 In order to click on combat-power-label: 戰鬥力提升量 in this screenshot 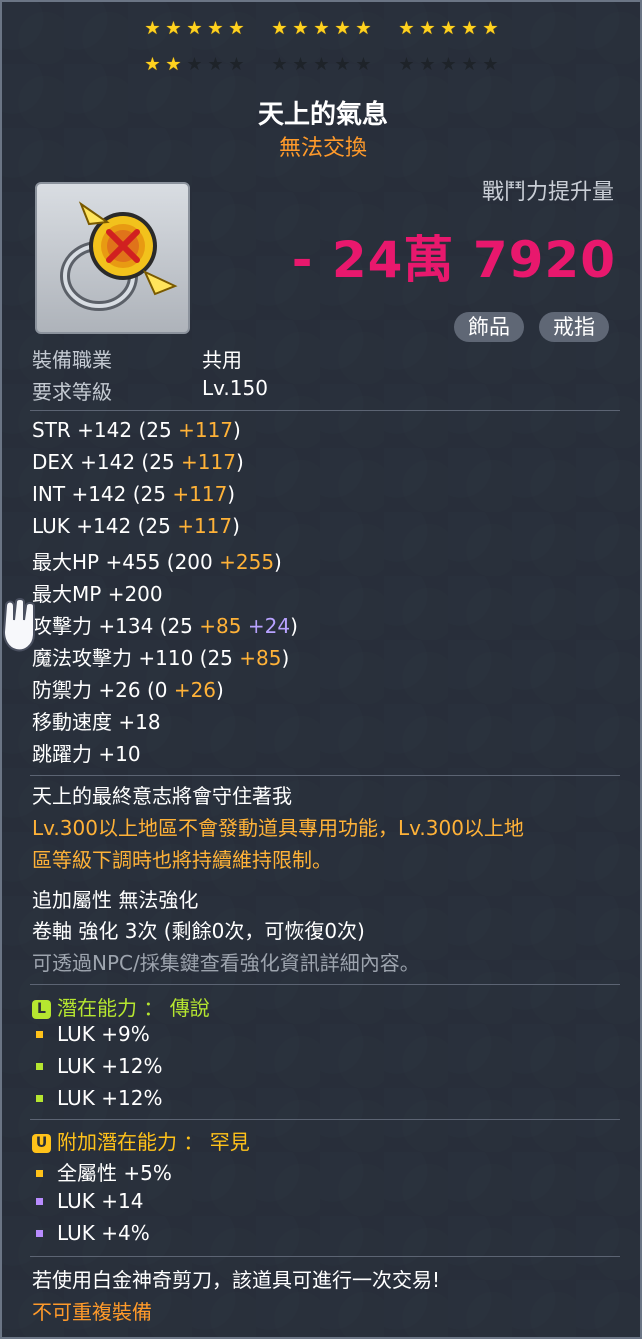, I will do `click(547, 192)`.